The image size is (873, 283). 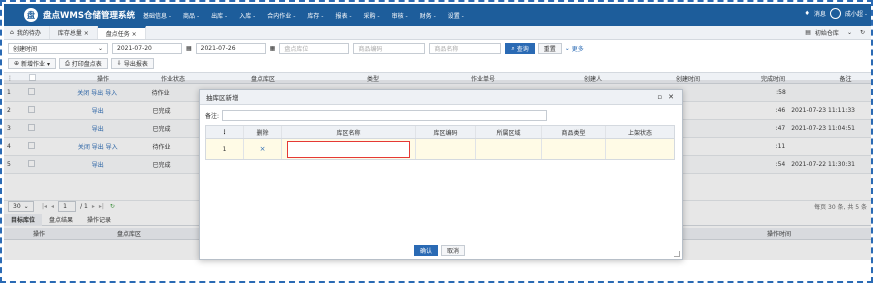 I want to click on zone-name-input, so click(x=348, y=149).